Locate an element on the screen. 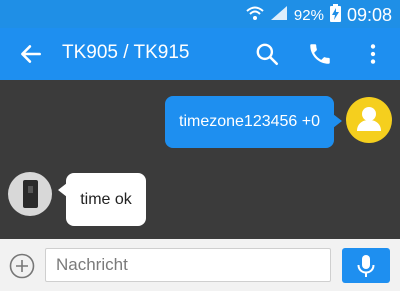  status-time: 09:08 is located at coordinates (369, 15).